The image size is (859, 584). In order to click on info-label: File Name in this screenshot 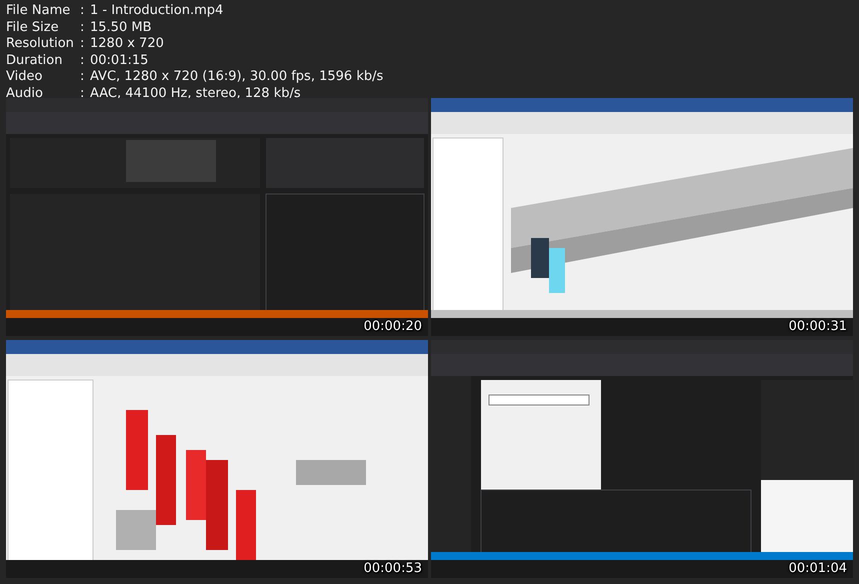, I will do `click(39, 11)`.